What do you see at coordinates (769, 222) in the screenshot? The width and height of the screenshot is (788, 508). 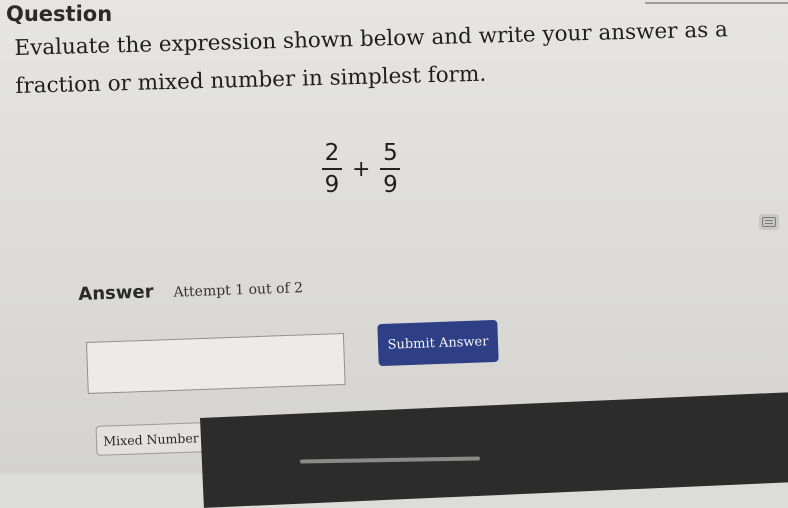 I see `calculator-icon` at bounding box center [769, 222].